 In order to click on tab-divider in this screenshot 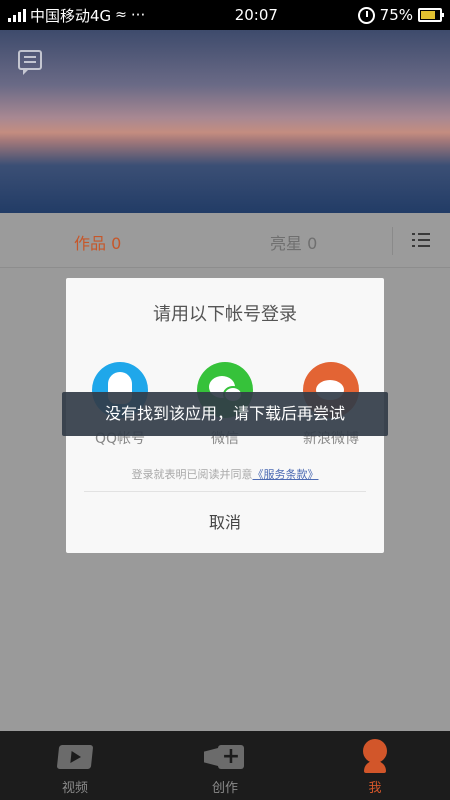, I will do `click(392, 241)`.